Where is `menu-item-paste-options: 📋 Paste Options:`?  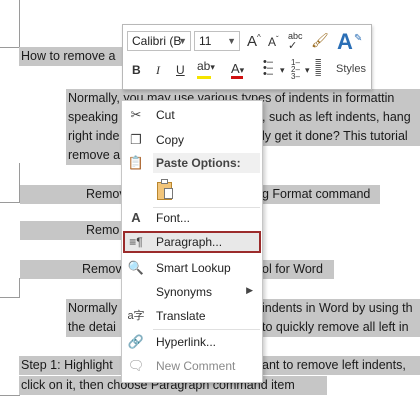
menu-item-paste-options: 📋 Paste Options: is located at coordinates (192, 163).